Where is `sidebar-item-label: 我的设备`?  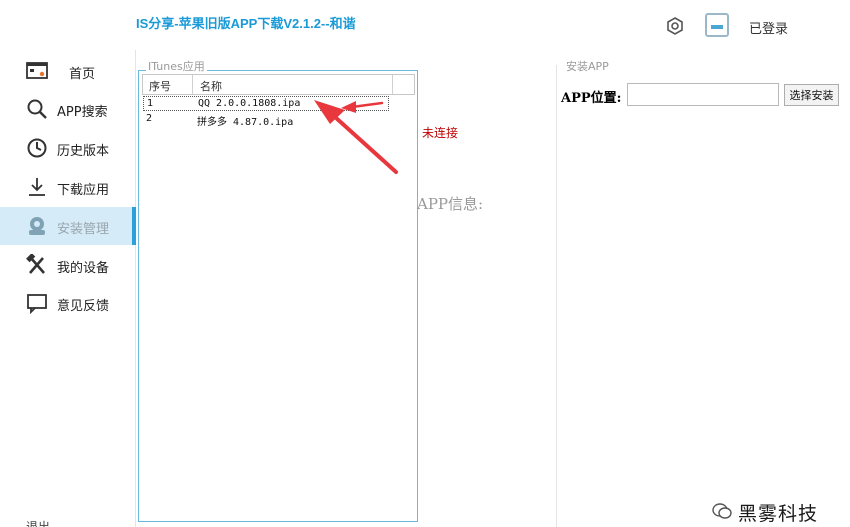 sidebar-item-label: 我的设备 is located at coordinates (83, 268).